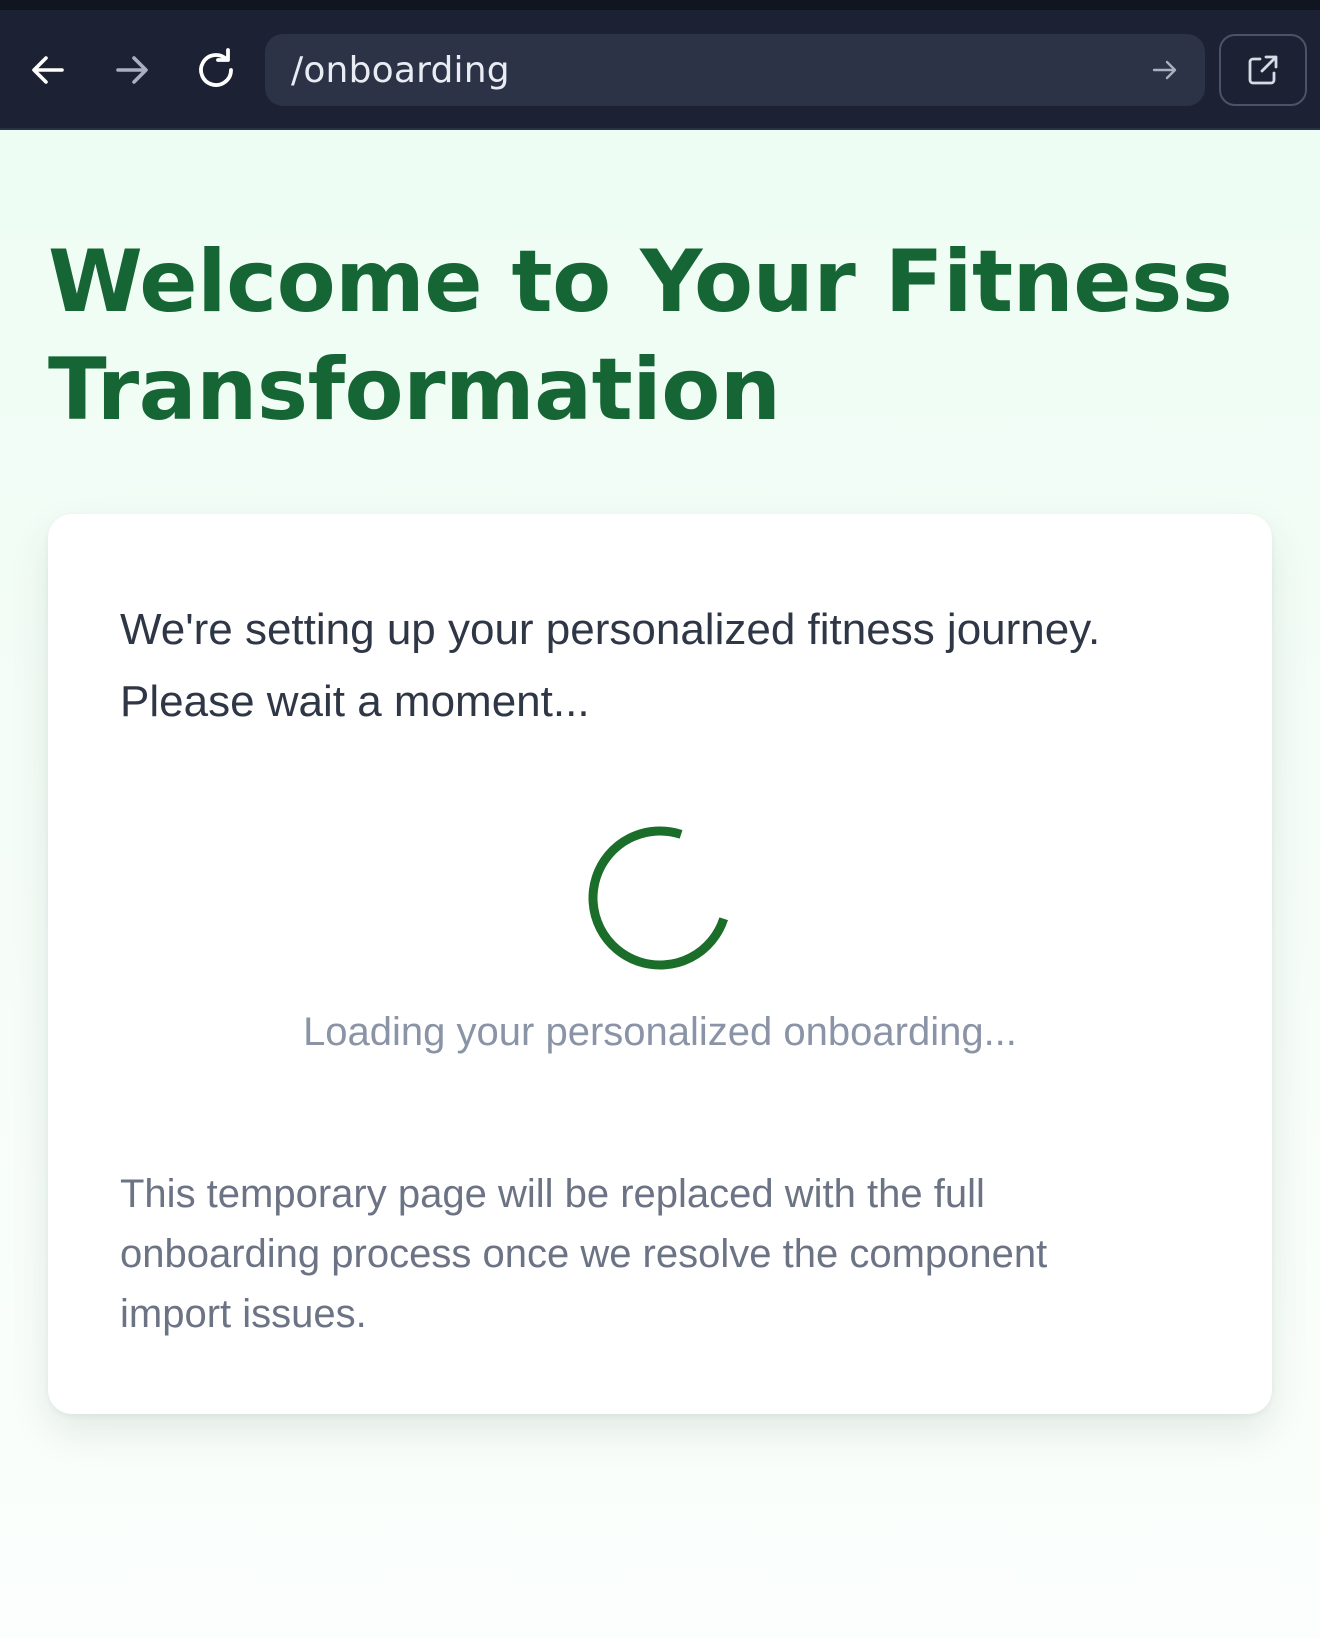 This screenshot has width=1320, height=1639. I want to click on back-button, so click(48, 70).